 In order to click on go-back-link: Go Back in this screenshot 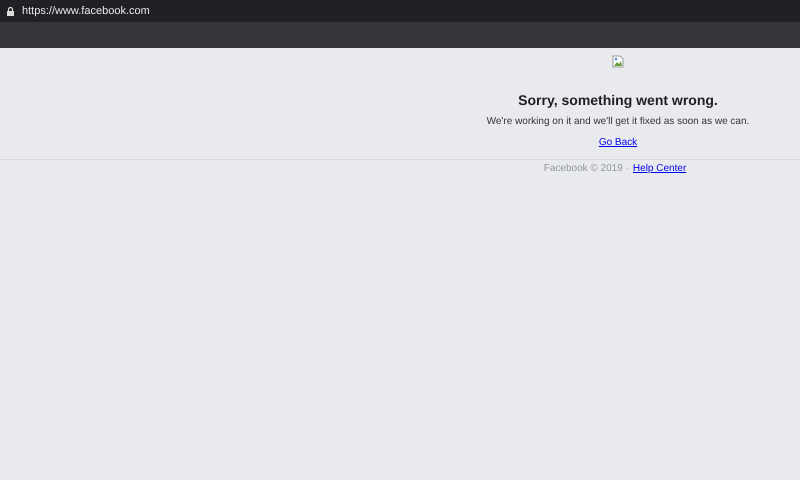, I will do `click(618, 142)`.